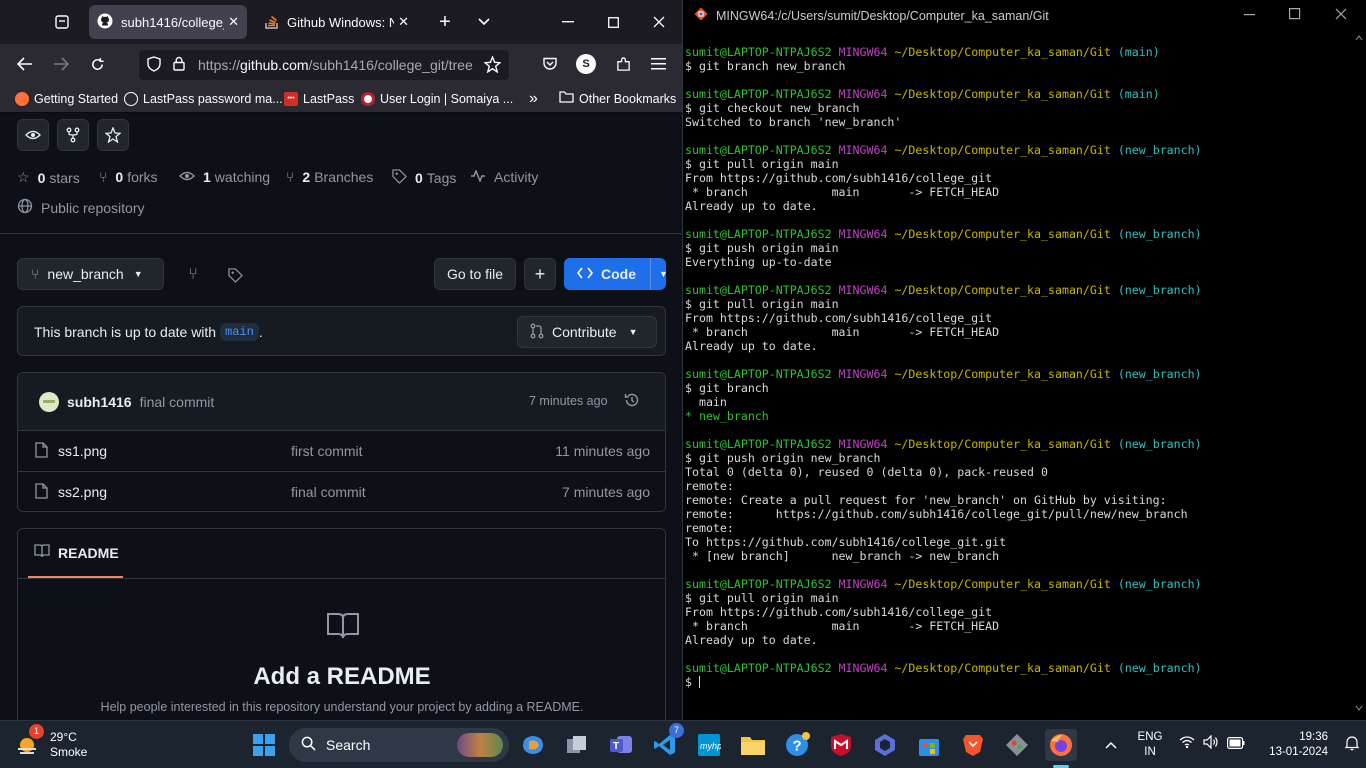 The width and height of the screenshot is (1366, 768). Describe the element at coordinates (929, 745) in the screenshot. I see `microsoft-store-icon` at that location.